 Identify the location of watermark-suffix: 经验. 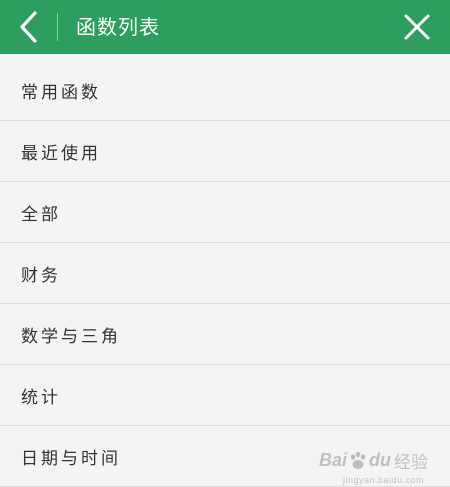
(411, 462).